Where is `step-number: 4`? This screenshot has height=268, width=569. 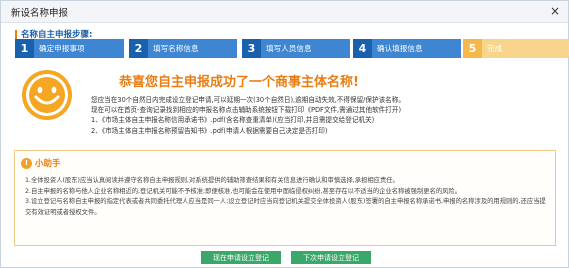
step-number: 4 is located at coordinates (362, 48).